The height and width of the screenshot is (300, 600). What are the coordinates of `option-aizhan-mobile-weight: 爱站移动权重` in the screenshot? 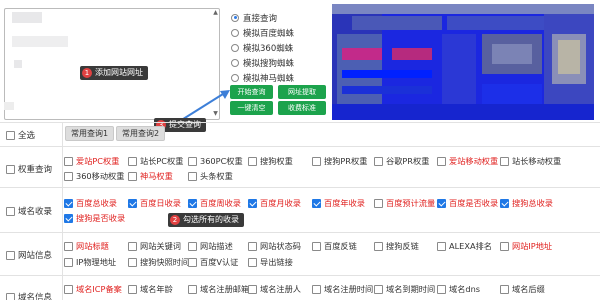 It's located at (467, 161).